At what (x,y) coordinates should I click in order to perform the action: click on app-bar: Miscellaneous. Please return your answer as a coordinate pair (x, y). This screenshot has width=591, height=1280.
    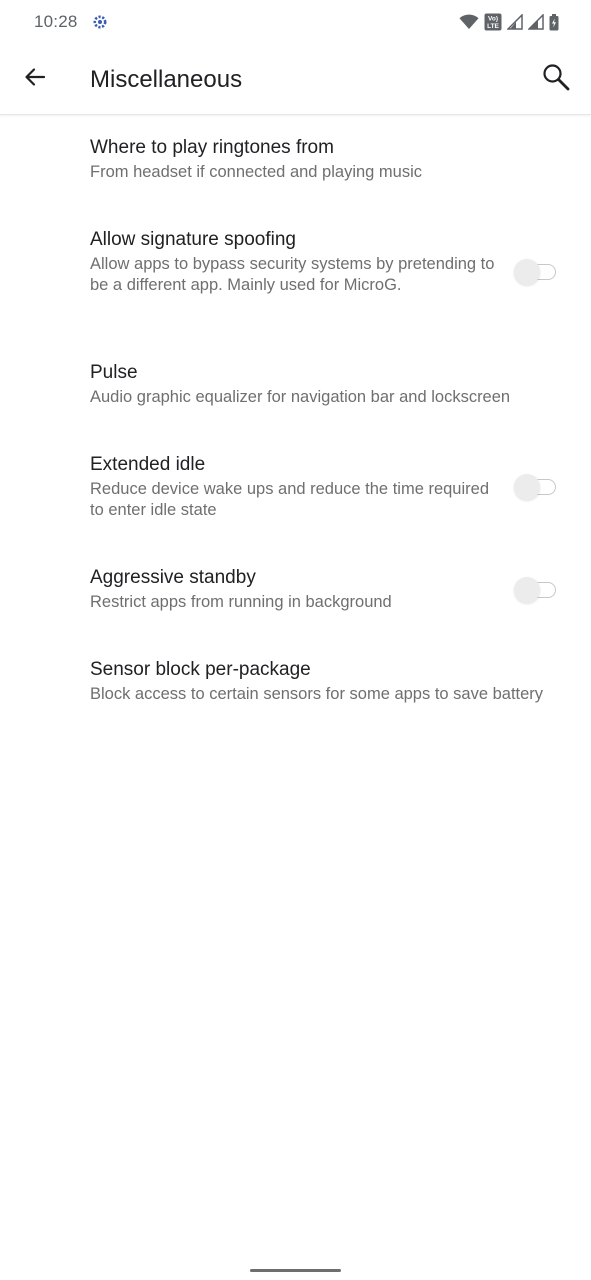
    Looking at the image, I should click on (295, 79).